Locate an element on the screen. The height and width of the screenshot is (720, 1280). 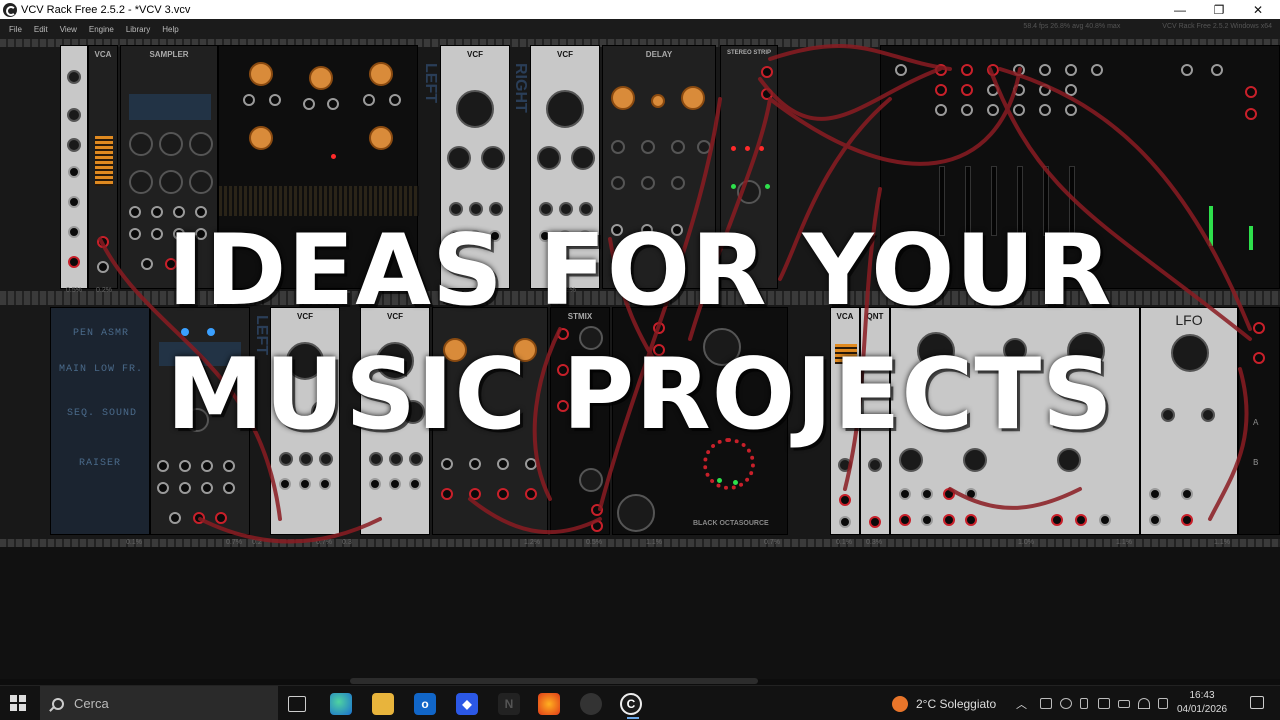
search-icon is located at coordinates (58, 703).